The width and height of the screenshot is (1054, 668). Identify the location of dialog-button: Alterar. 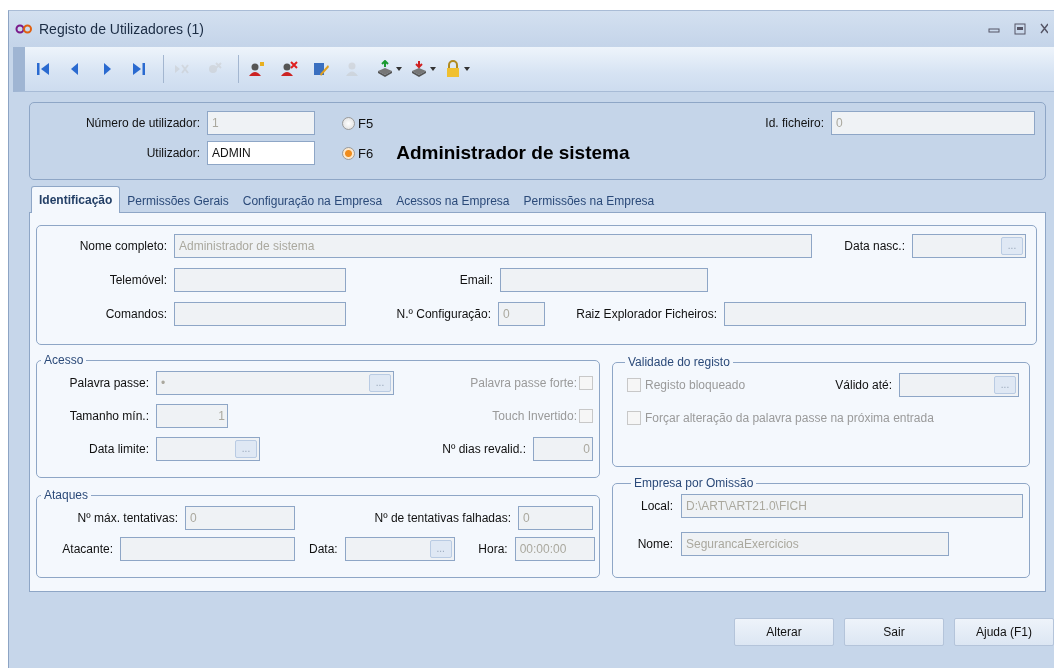
(784, 632).